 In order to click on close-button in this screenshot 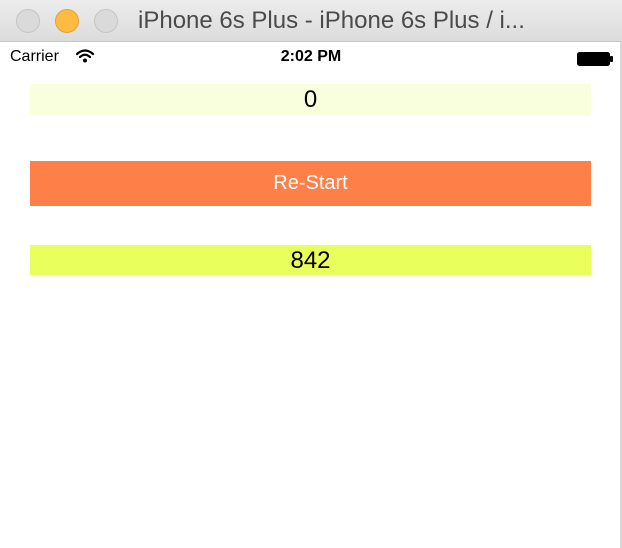, I will do `click(28, 21)`.